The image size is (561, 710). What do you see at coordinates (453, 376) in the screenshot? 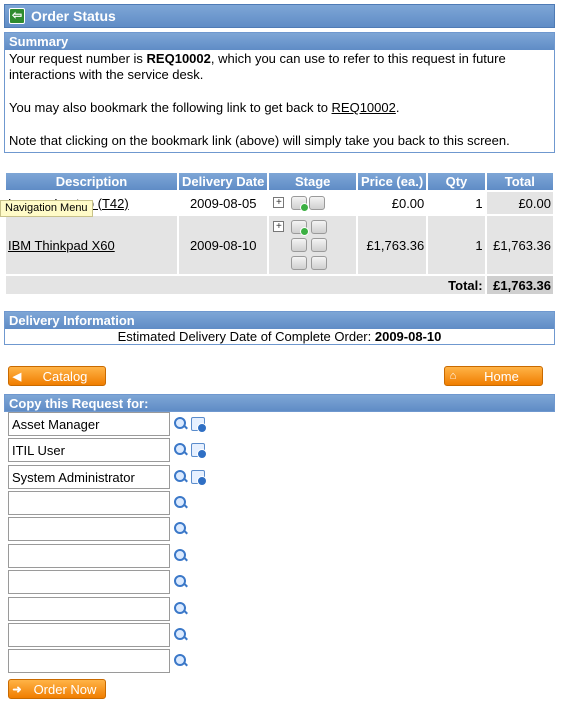
I see `home-icon: ⌂` at bounding box center [453, 376].